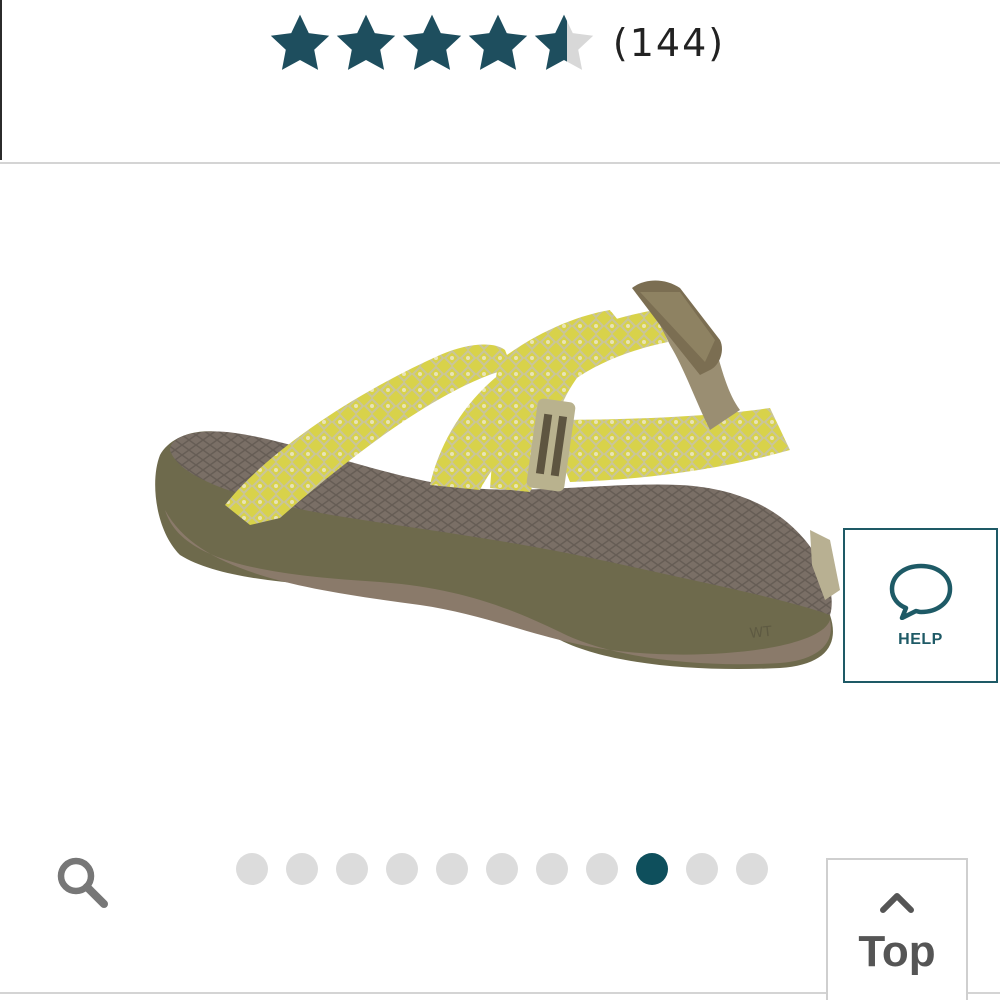  I want to click on help-label: HELP, so click(920, 639).